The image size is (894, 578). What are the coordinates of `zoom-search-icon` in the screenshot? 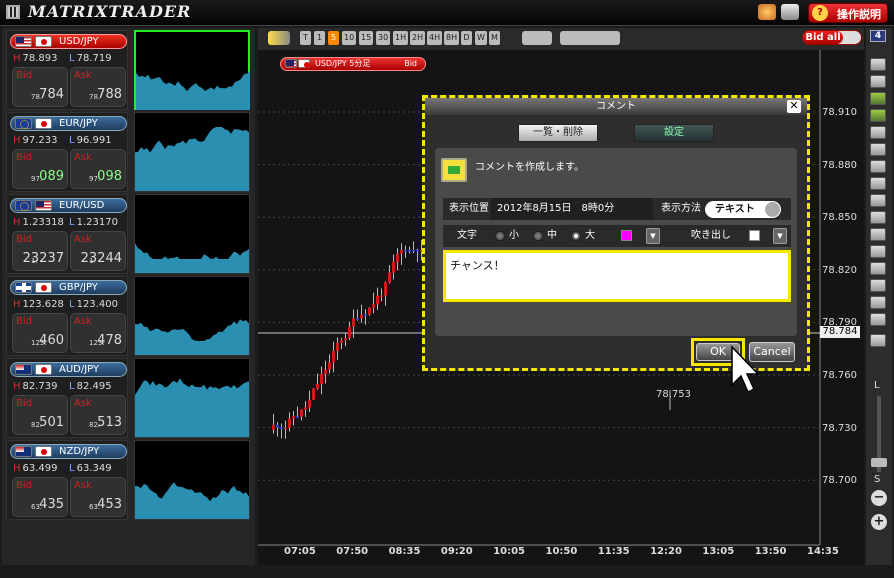 It's located at (279, 38).